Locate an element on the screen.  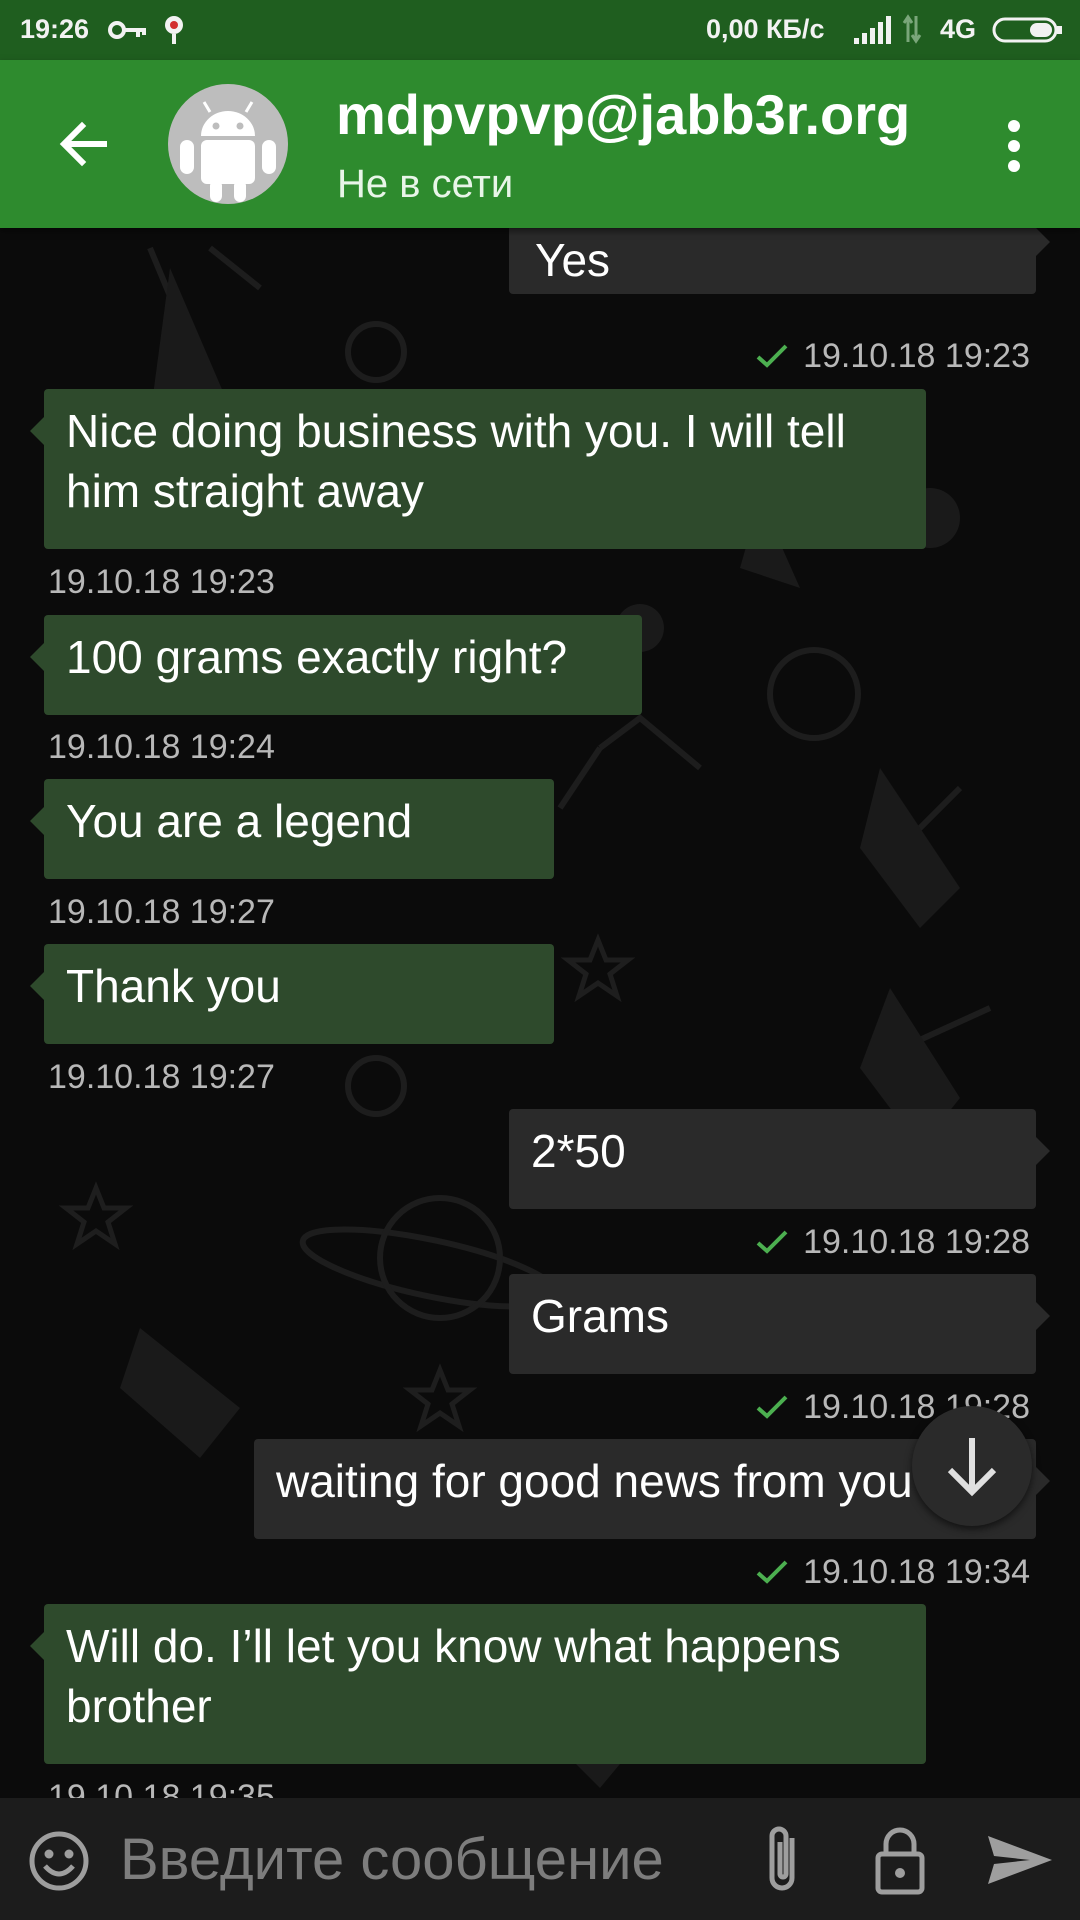
avatar is located at coordinates (228, 144).